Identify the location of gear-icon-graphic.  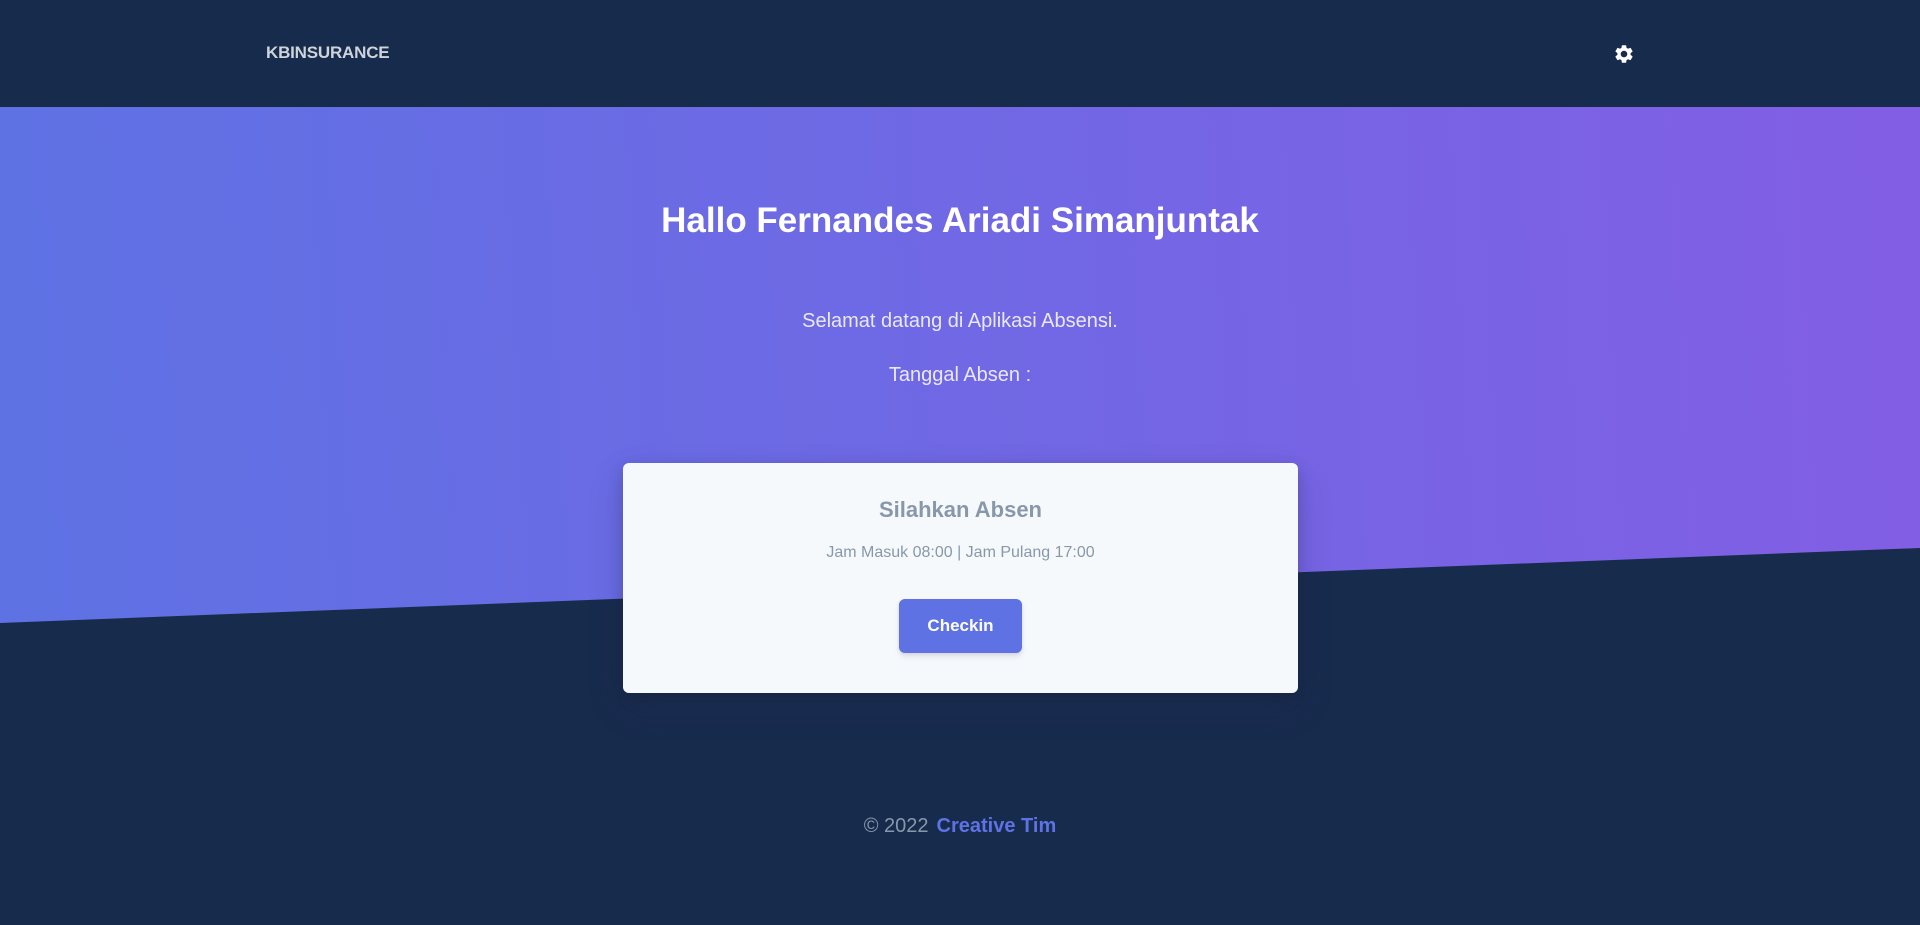
(1624, 54).